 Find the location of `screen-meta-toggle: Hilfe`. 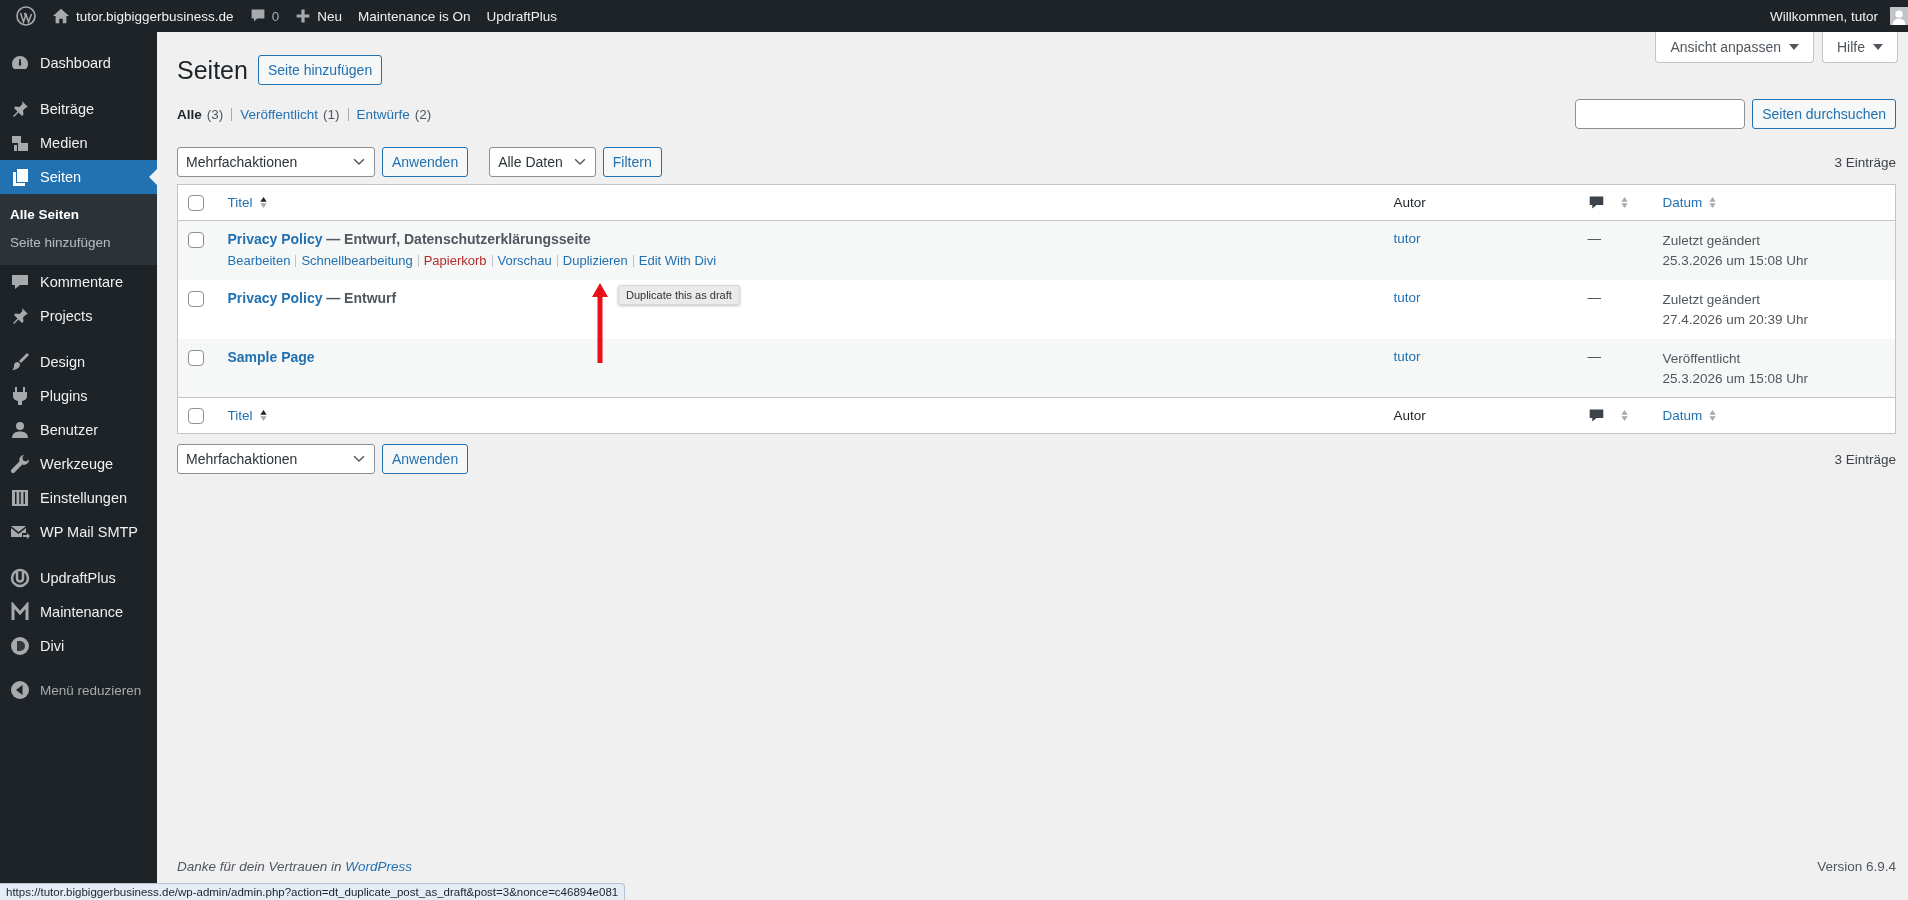

screen-meta-toggle: Hilfe is located at coordinates (1860, 47).